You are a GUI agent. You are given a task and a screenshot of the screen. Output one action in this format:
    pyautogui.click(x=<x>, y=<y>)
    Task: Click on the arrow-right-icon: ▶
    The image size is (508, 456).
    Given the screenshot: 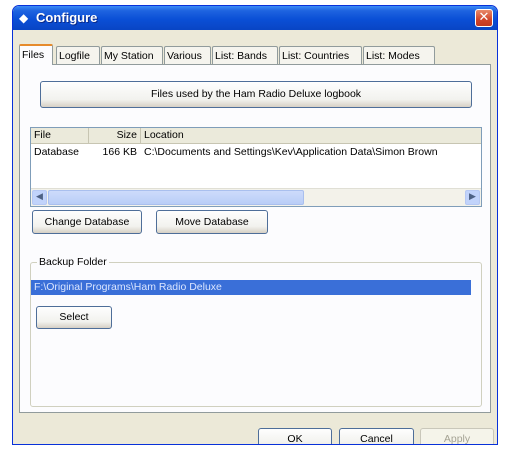 What is the action you would take?
    pyautogui.click(x=472, y=197)
    